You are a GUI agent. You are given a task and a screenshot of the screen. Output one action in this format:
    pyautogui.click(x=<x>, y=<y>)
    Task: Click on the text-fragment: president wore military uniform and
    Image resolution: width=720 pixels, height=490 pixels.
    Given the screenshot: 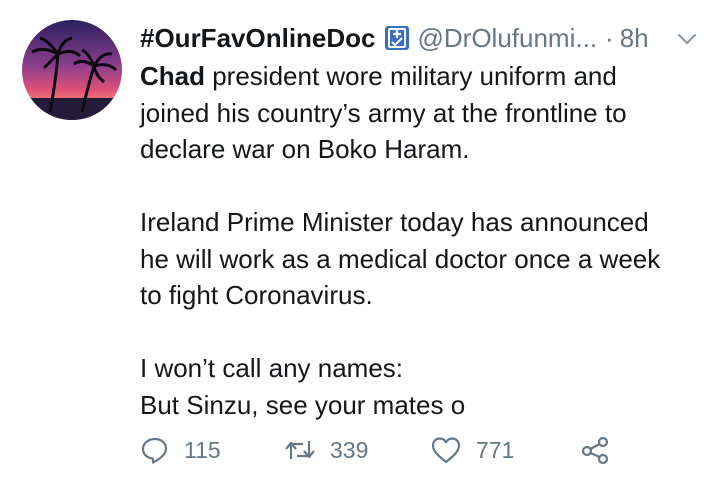 What is the action you would take?
    pyautogui.click(x=411, y=76)
    